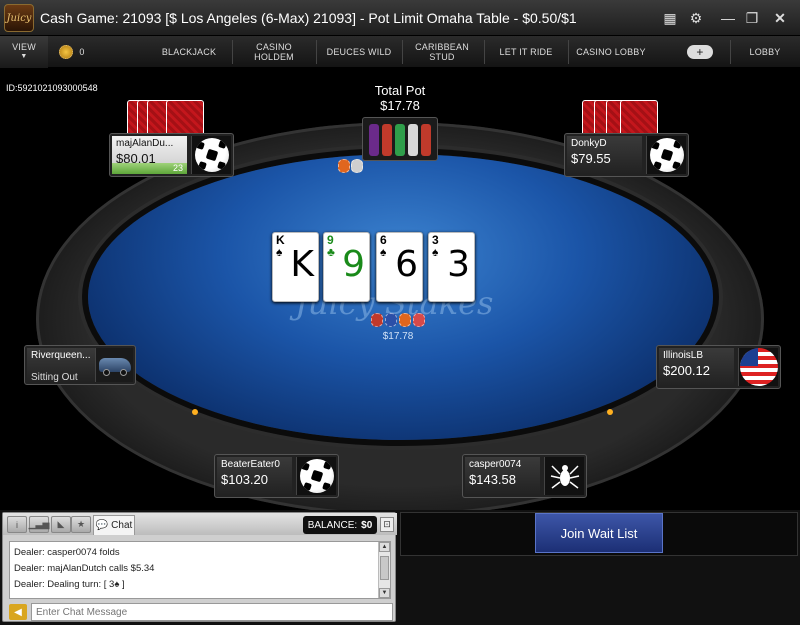 The height and width of the screenshot is (625, 800). Describe the element at coordinates (350, 166) in the screenshot. I see `player-bet-chips` at that location.